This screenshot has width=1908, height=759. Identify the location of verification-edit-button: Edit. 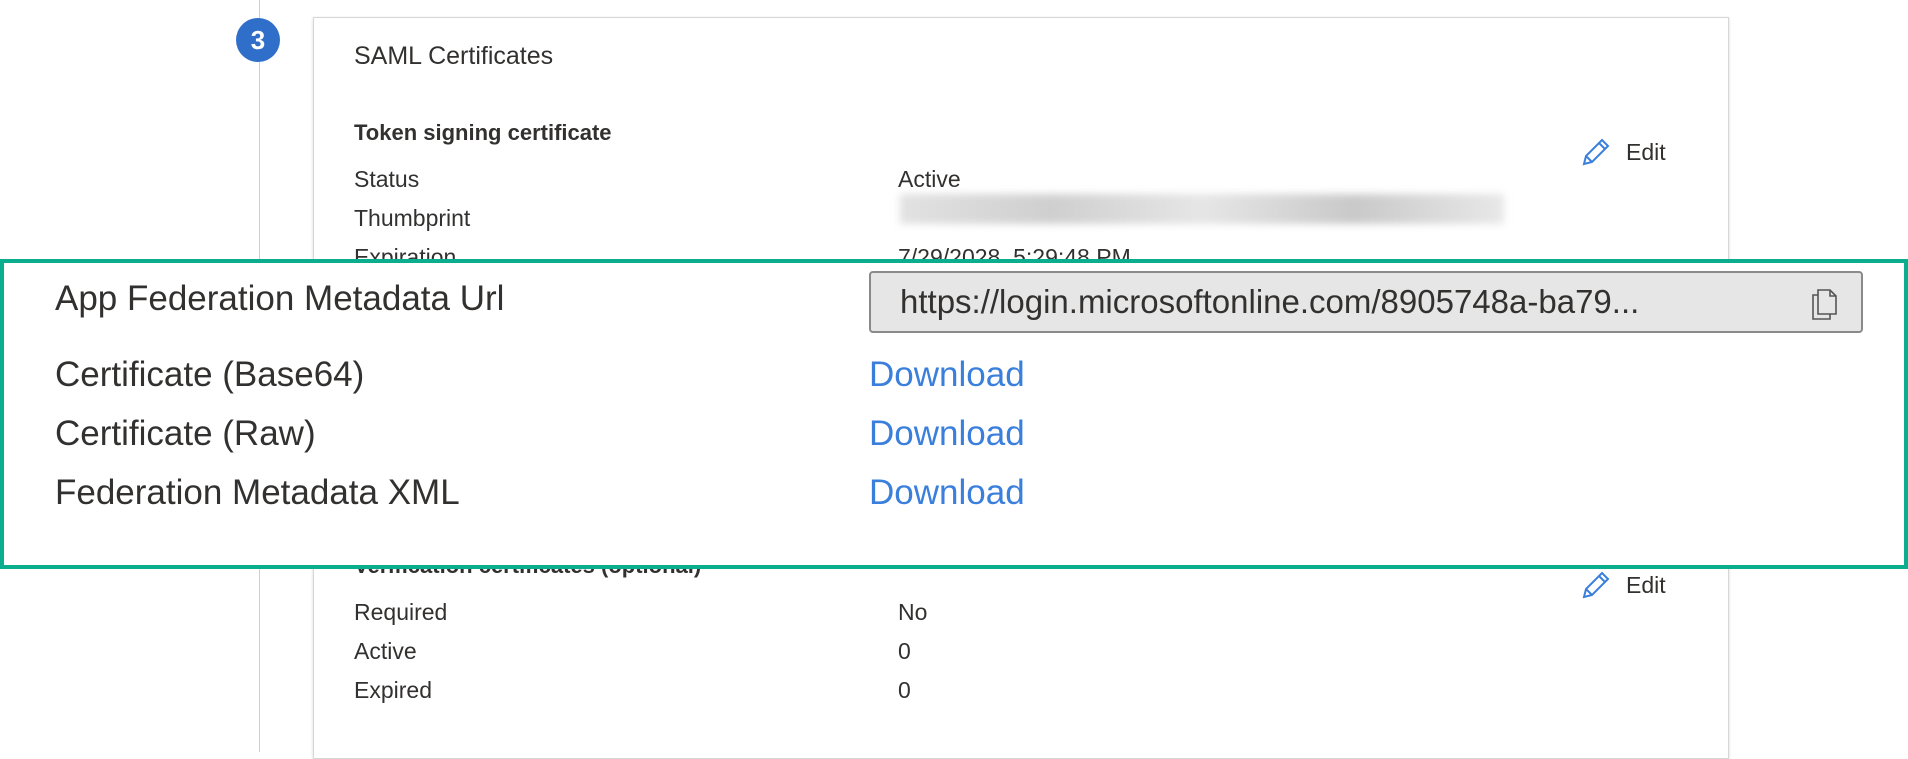
(1623, 585).